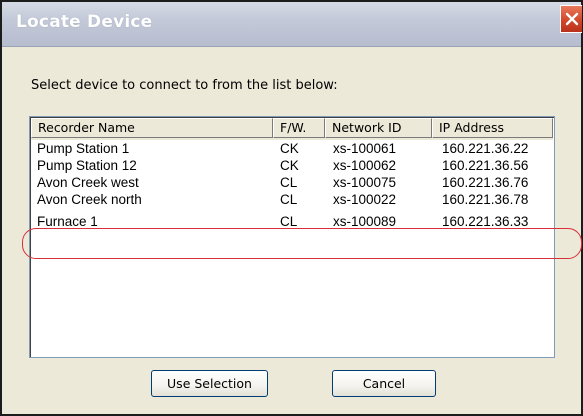  I want to click on list-row-furnace-1: Furnace 1 CL xs-100089 160.221.36.33, so click(292, 221).